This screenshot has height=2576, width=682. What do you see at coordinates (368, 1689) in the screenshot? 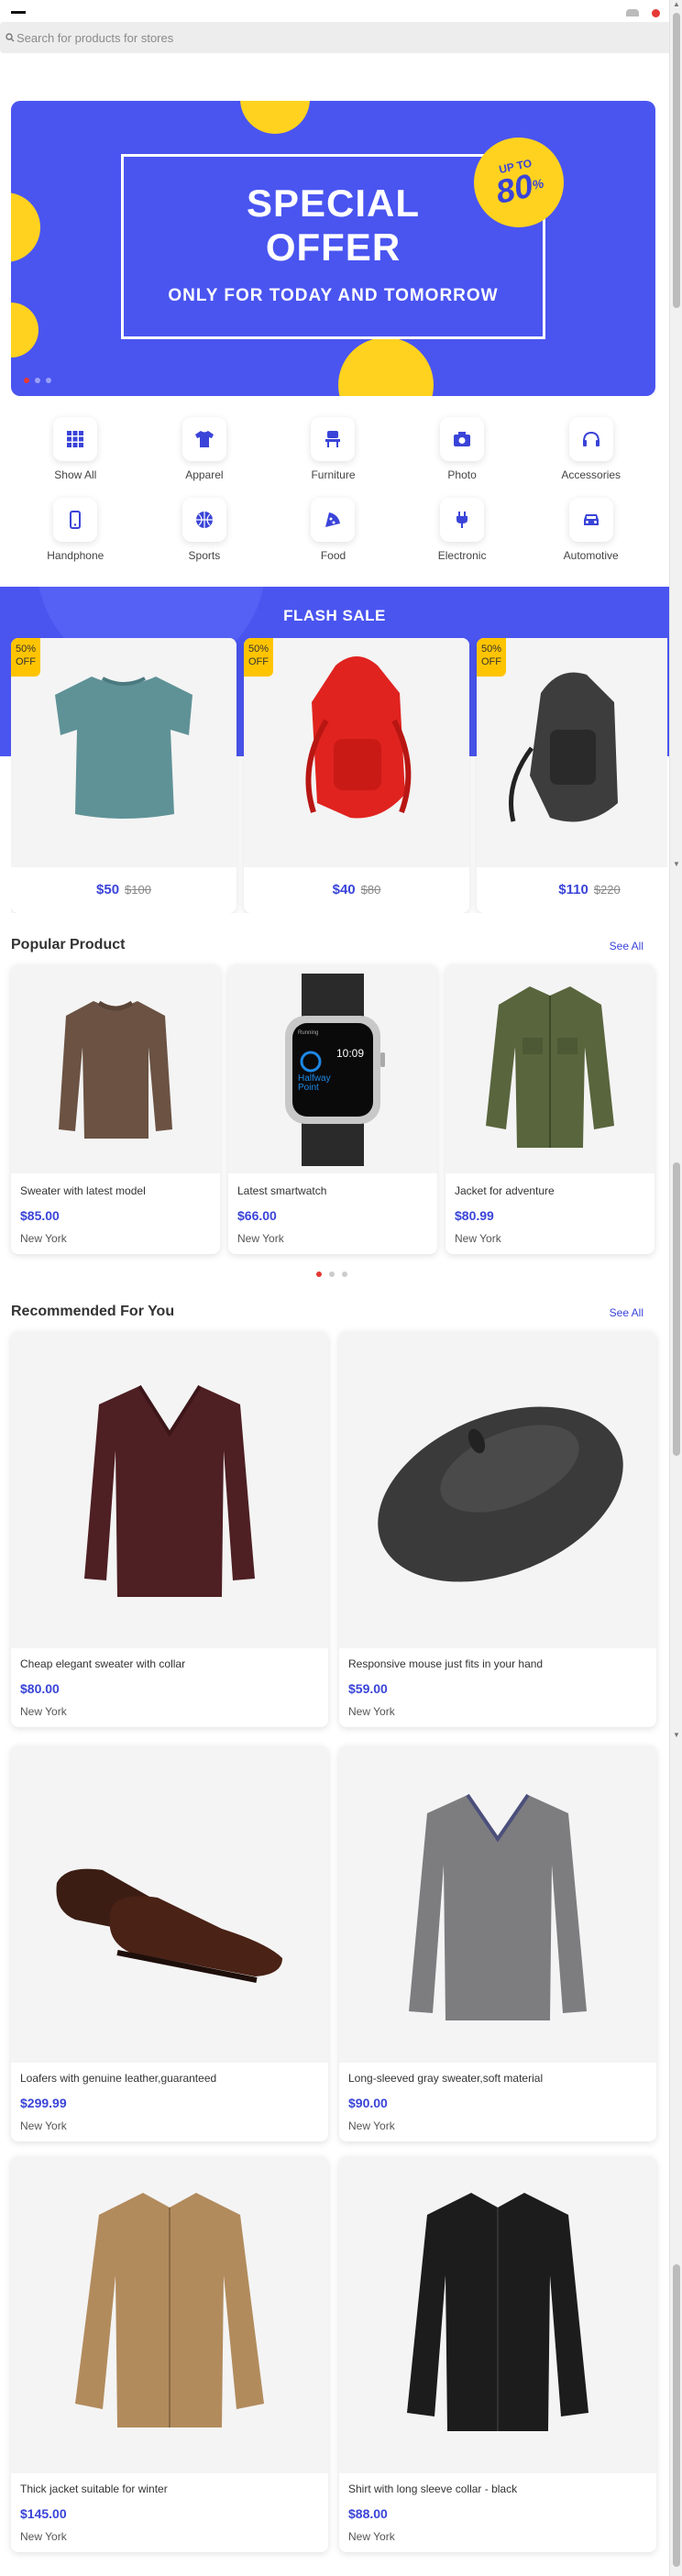
I see `product-price: $59.00` at bounding box center [368, 1689].